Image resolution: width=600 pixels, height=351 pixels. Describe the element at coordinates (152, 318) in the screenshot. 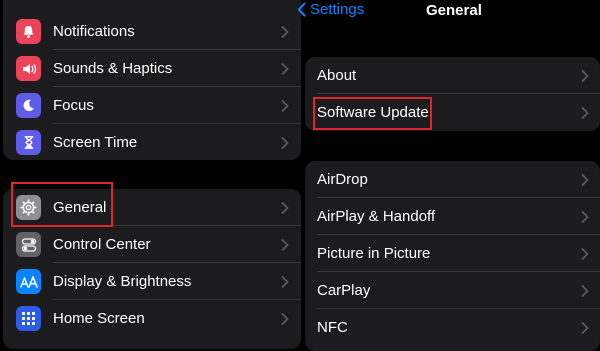

I see `settings-row-home-screen: Home Screen` at that location.